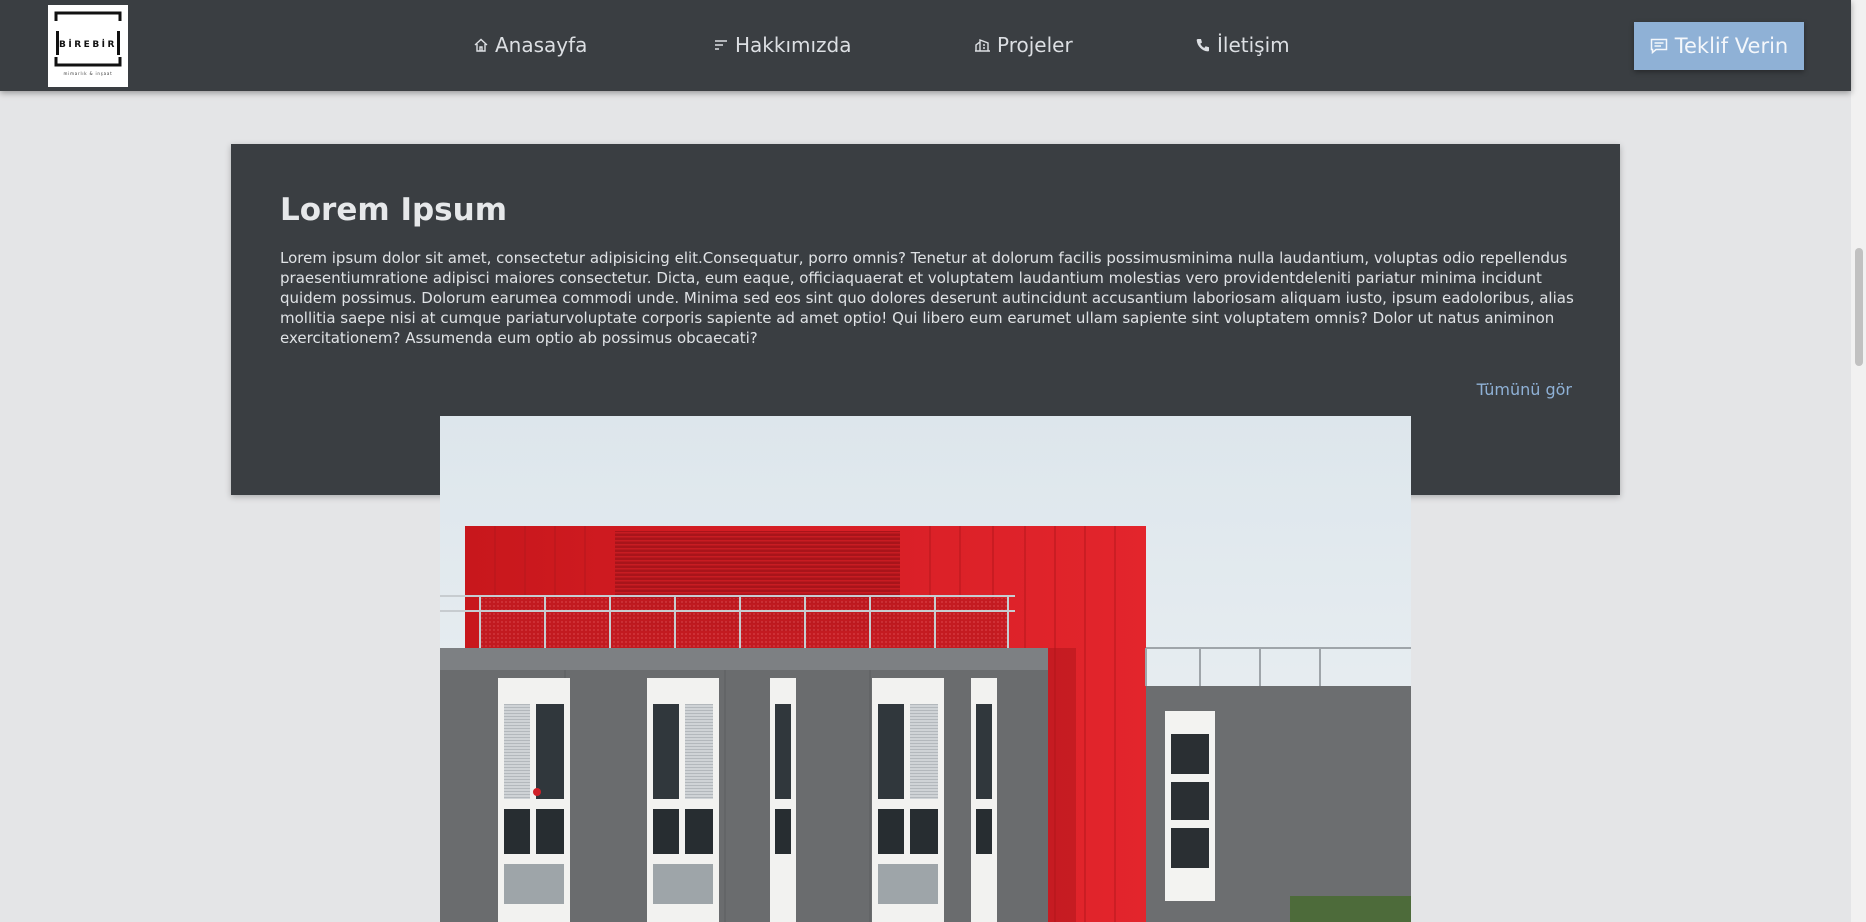 Image resolution: width=1866 pixels, height=922 pixels. Describe the element at coordinates (793, 45) in the screenshot. I see `nav-label: Hakkımızda` at that location.